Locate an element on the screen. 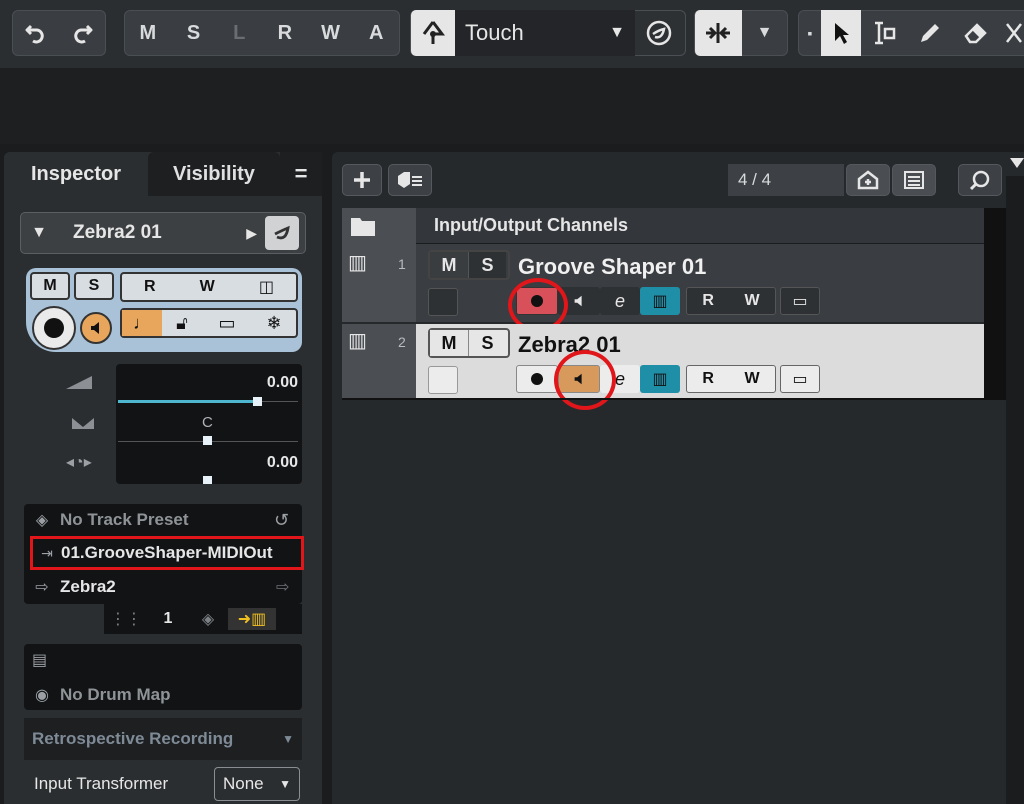 The width and height of the screenshot is (1024, 804). visibility-agents-button is located at coordinates (868, 180).